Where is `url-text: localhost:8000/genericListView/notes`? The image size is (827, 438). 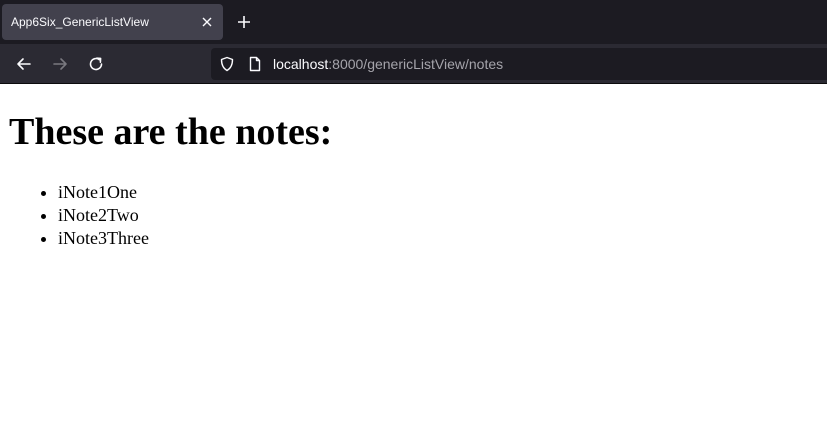
url-text: localhost:8000/genericListView/notes is located at coordinates (388, 64).